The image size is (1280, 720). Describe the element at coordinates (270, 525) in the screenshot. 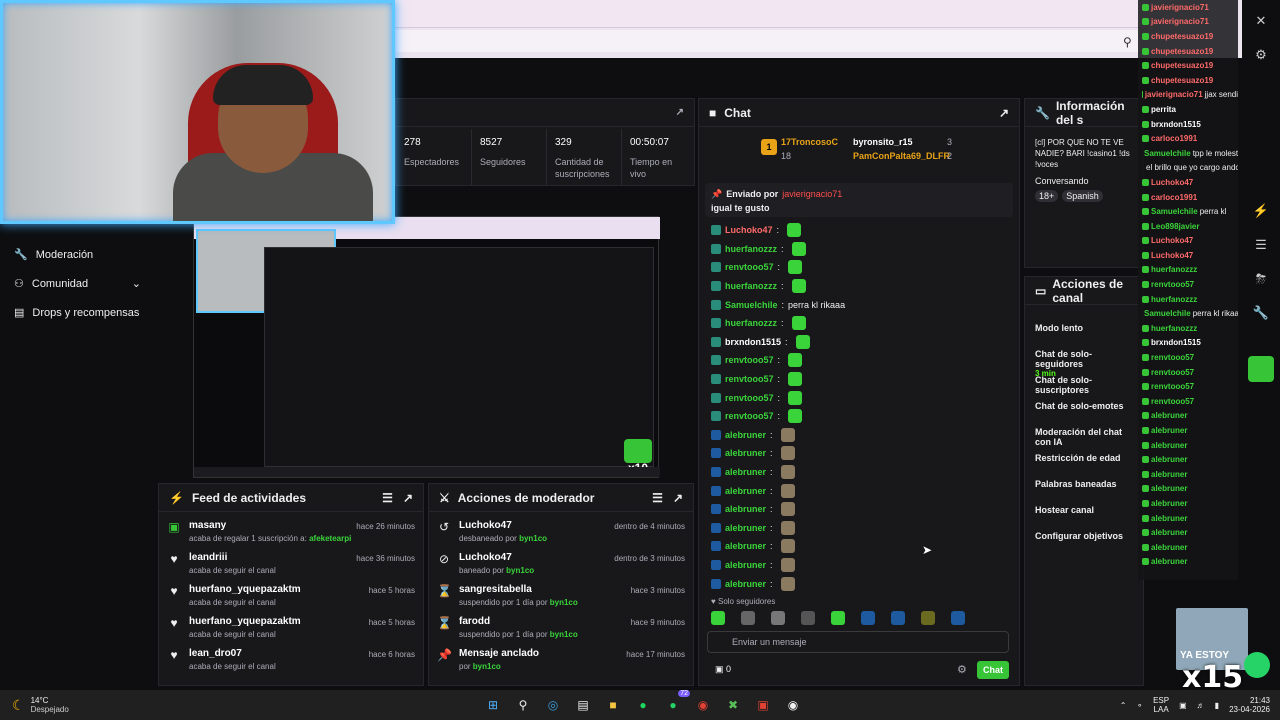

I see `feed-user: masany` at that location.